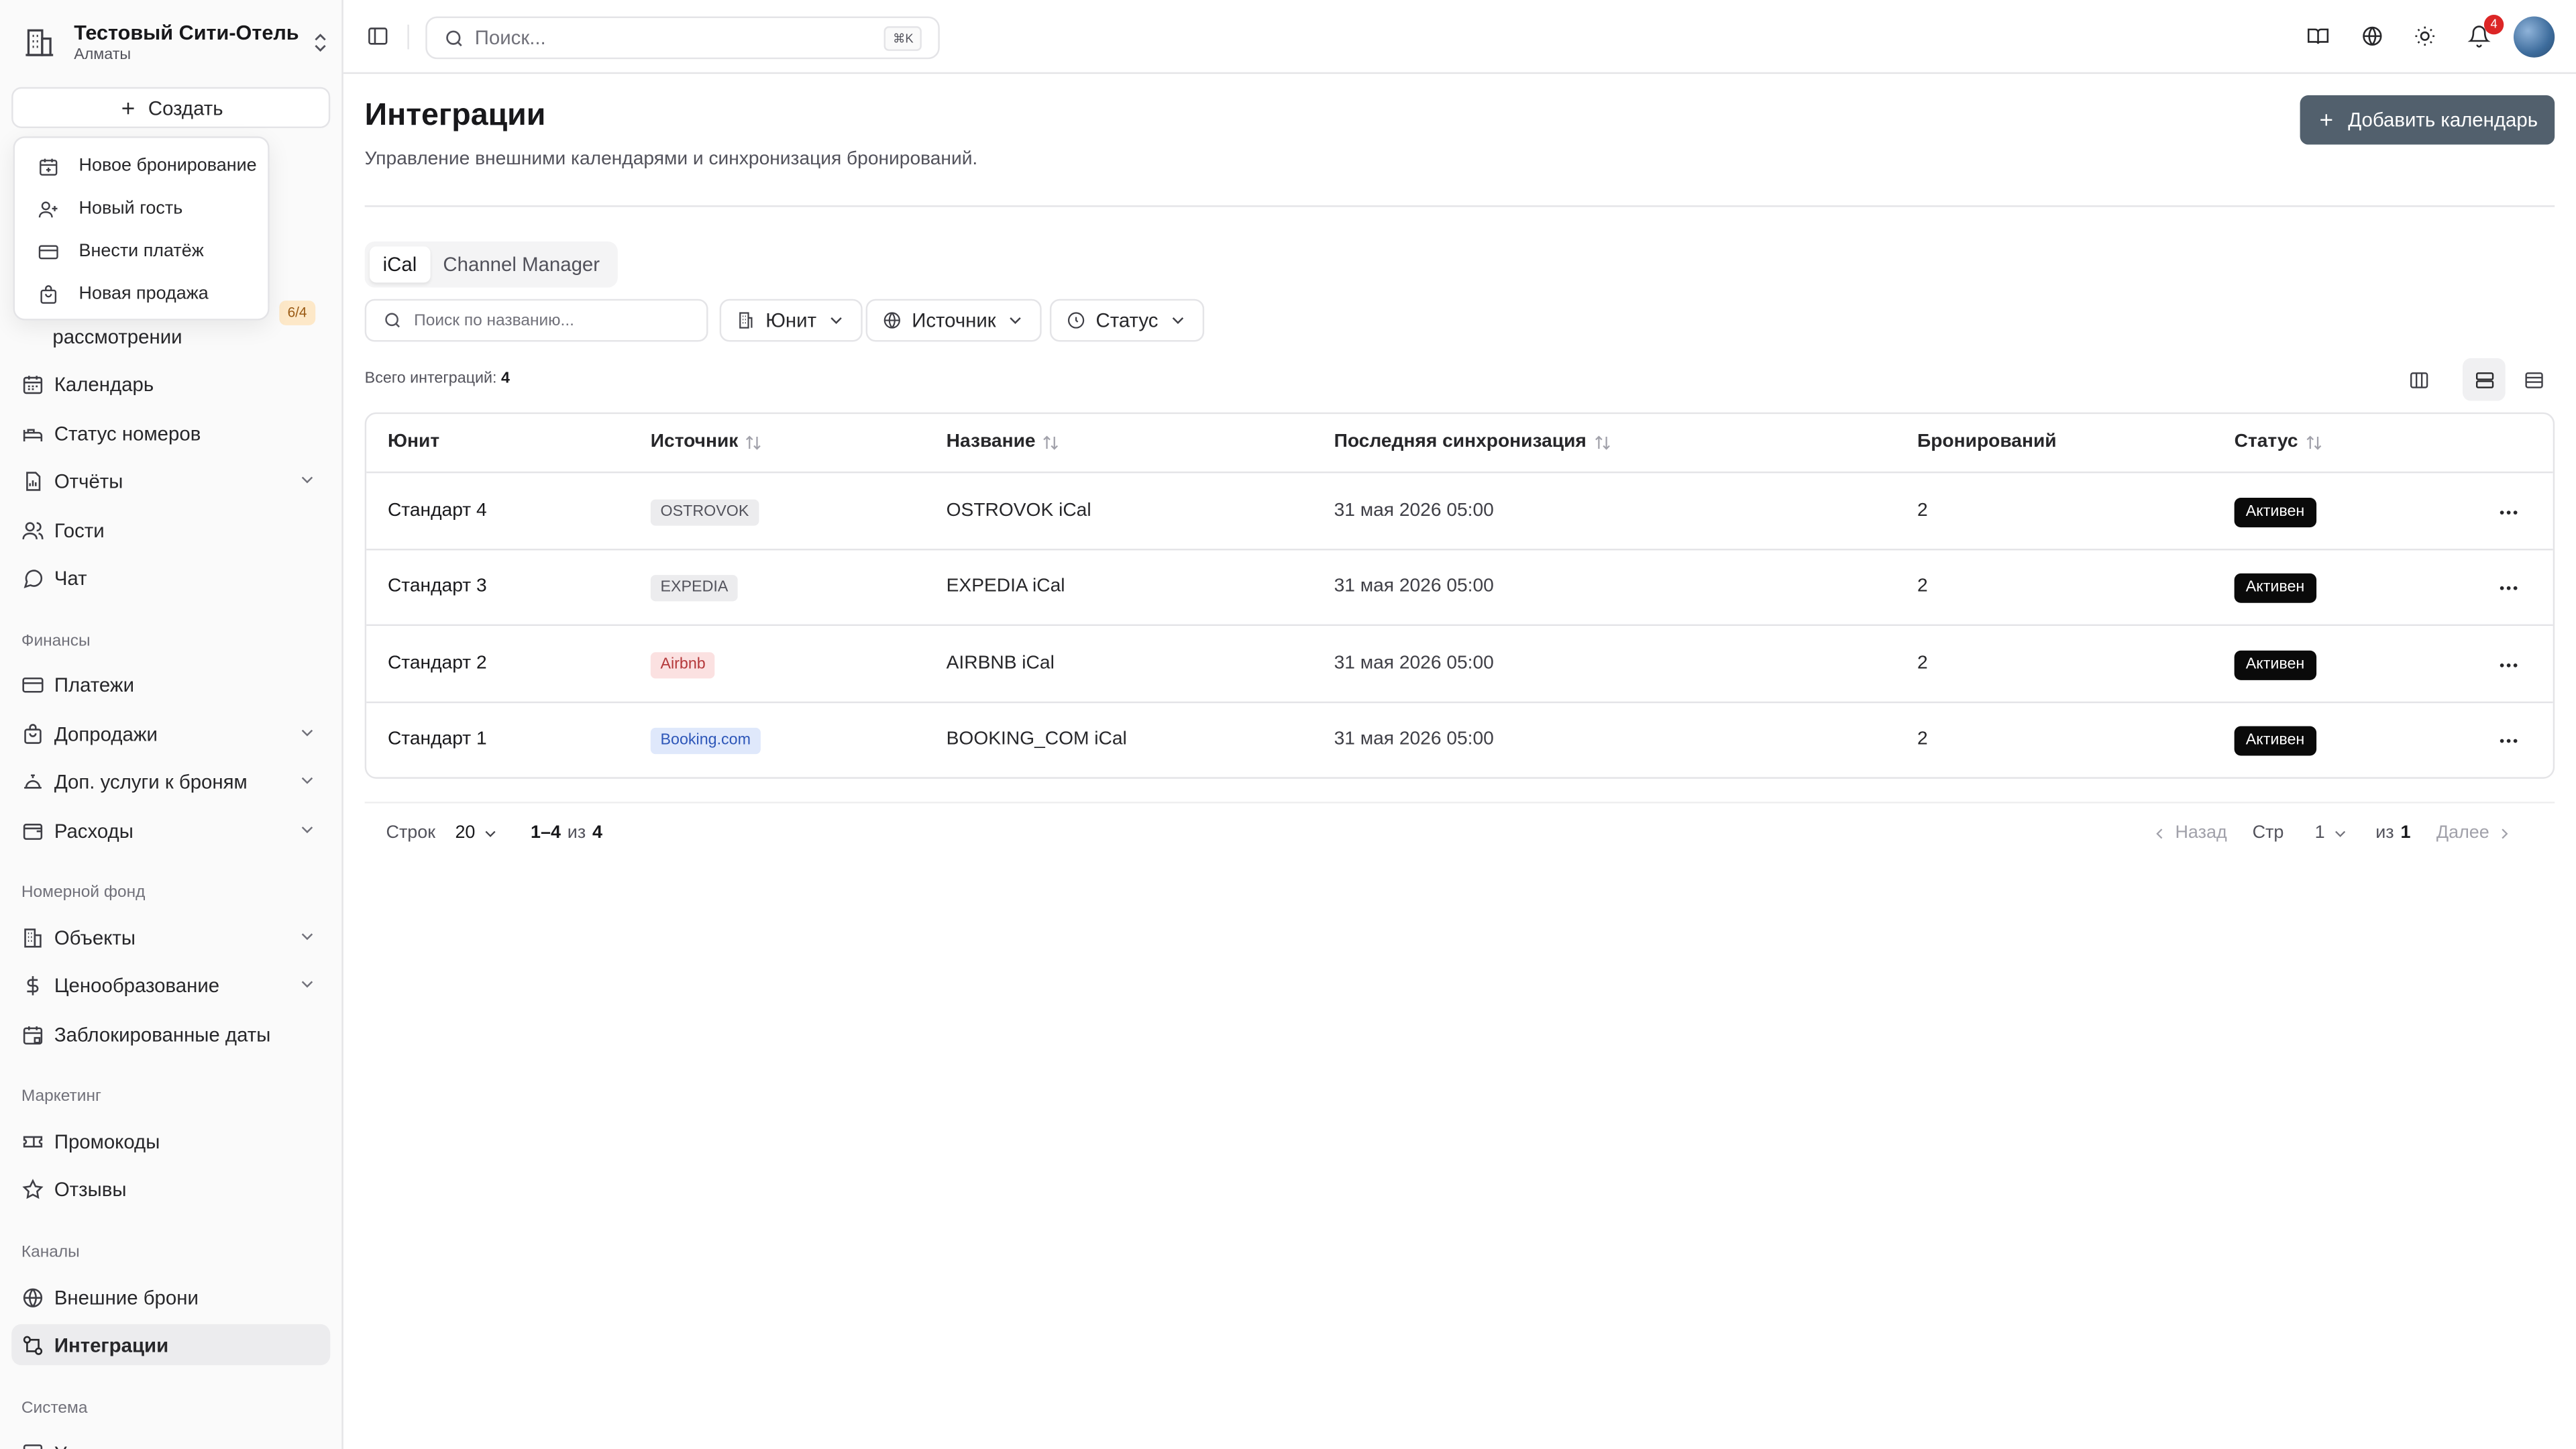 The width and height of the screenshot is (2576, 1449). I want to click on view-compact-button, so click(2533, 379).